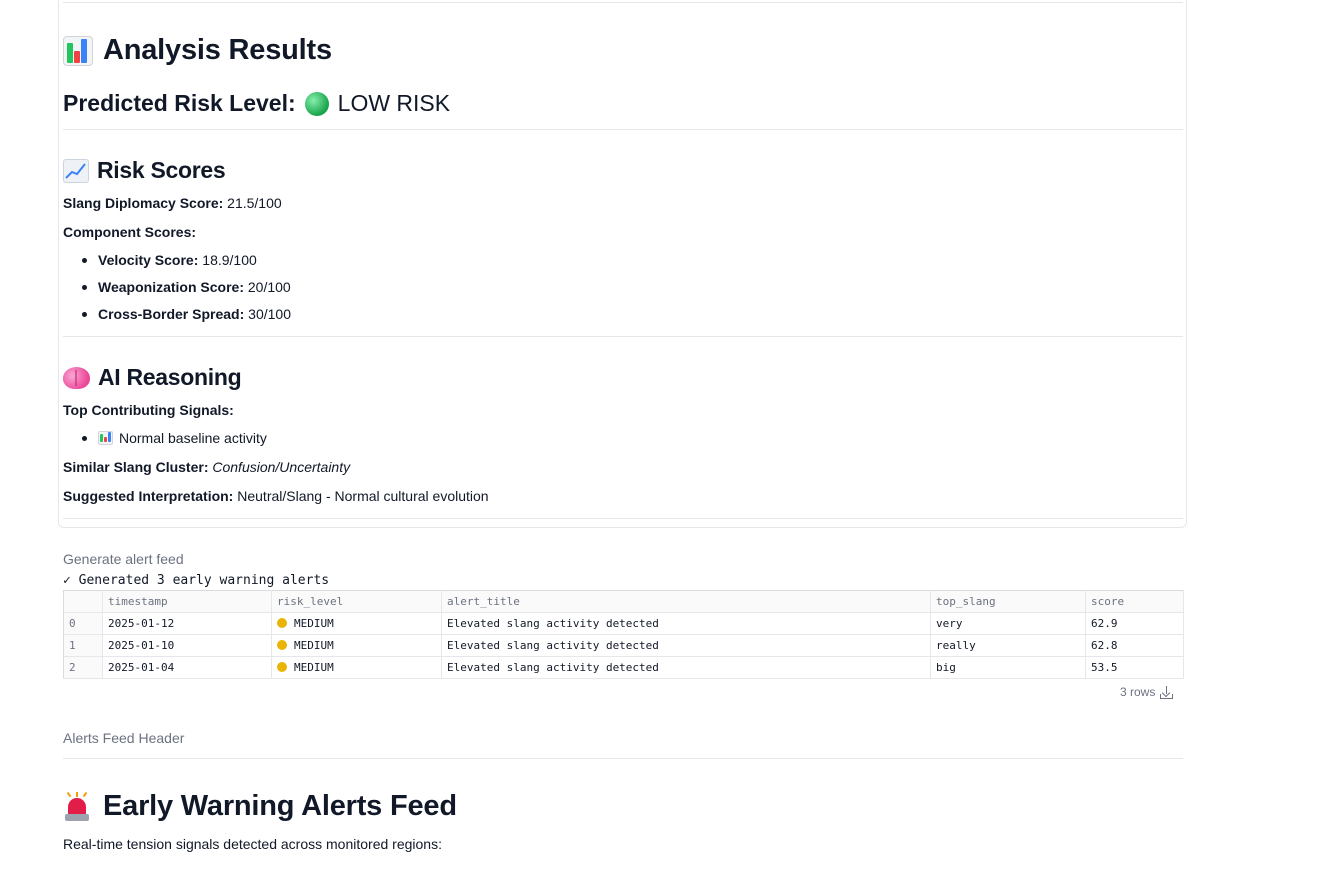 This screenshot has width=1334, height=880. What do you see at coordinates (260, 806) in the screenshot?
I see `alerts-feed-title: Early Warning Alerts Feed` at bounding box center [260, 806].